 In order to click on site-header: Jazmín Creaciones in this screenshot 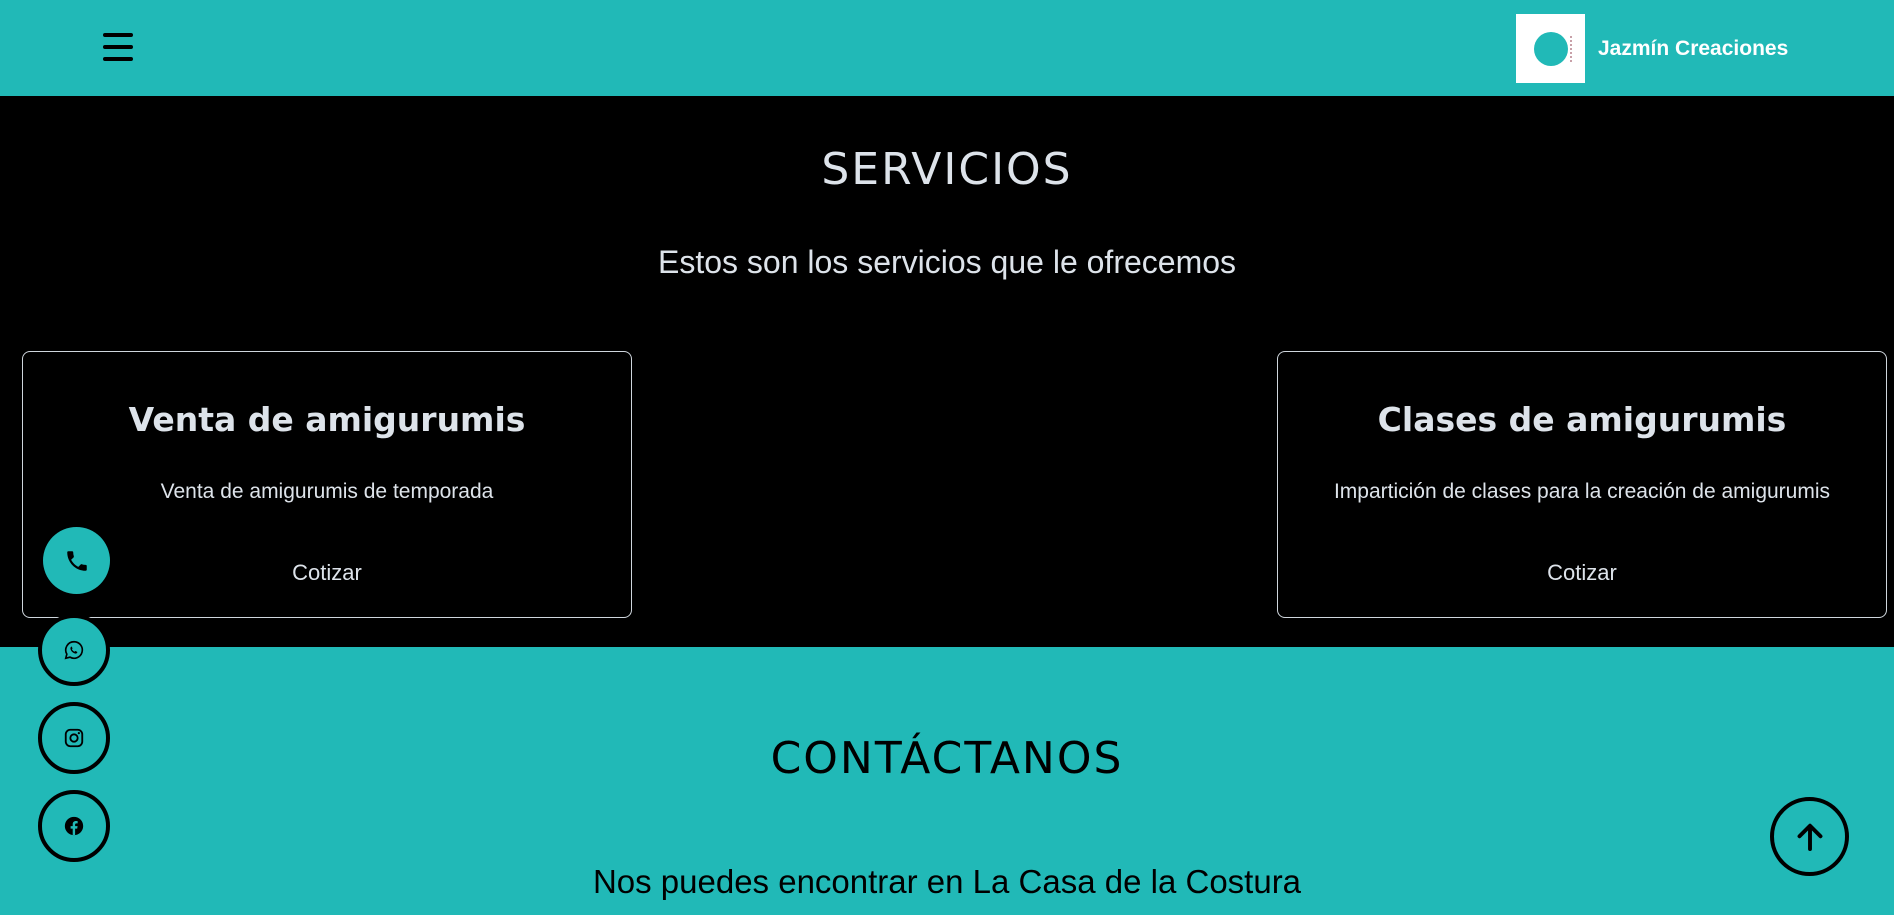, I will do `click(947, 48)`.